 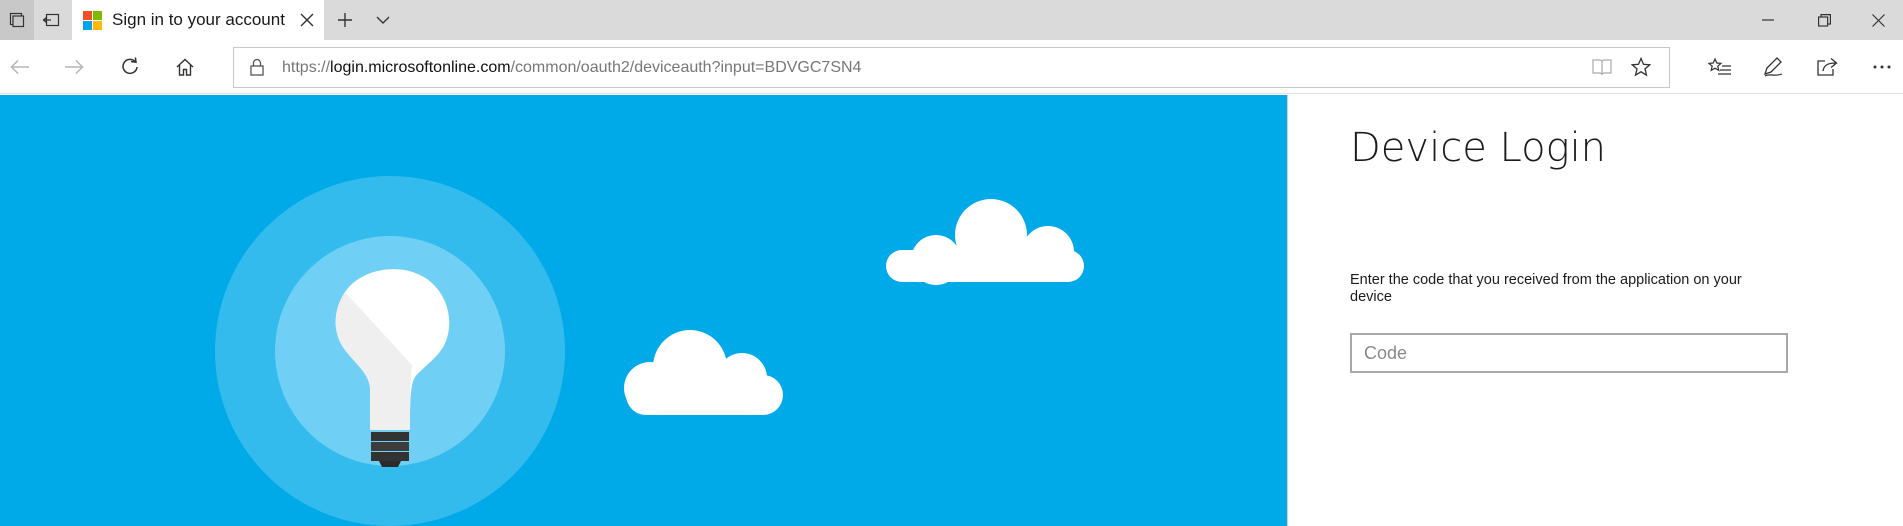 I want to click on tab-preview-icon, so click(x=51, y=20).